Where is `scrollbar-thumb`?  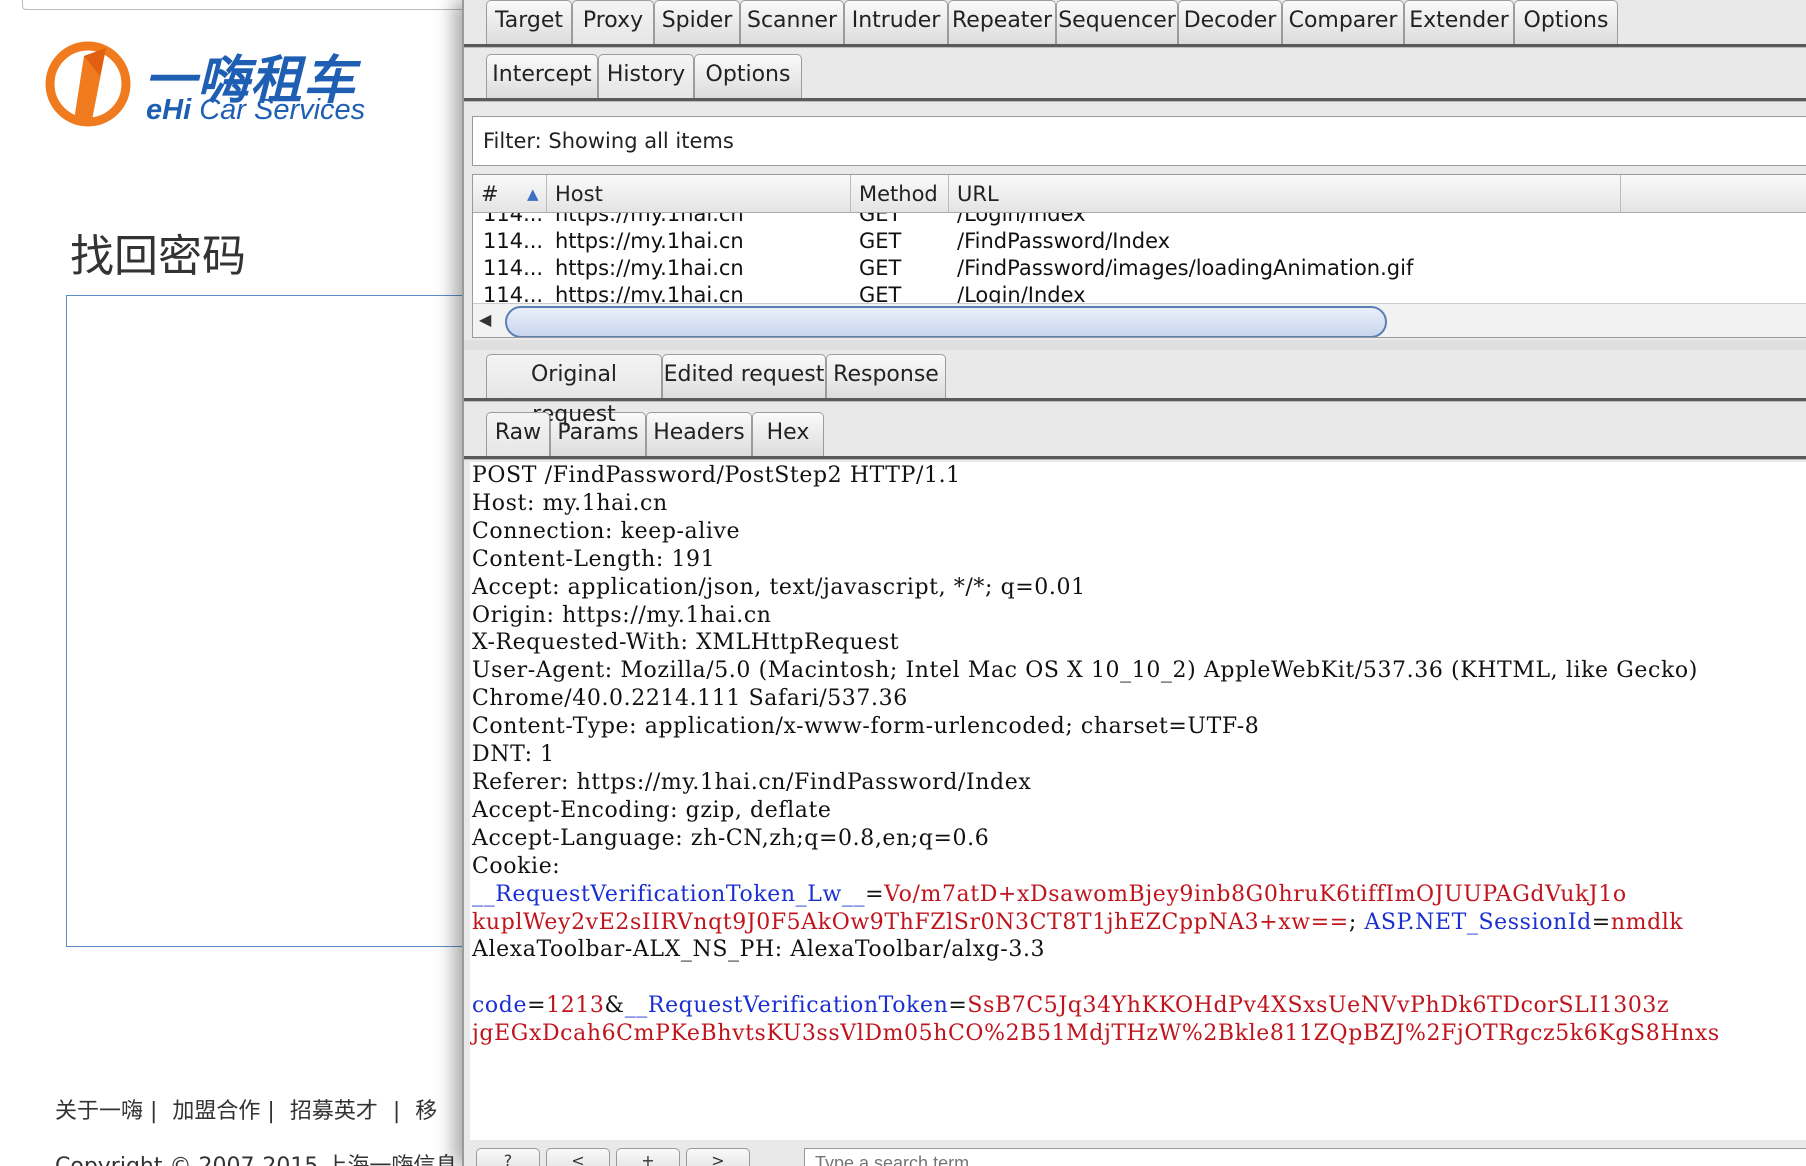 scrollbar-thumb is located at coordinates (946, 321).